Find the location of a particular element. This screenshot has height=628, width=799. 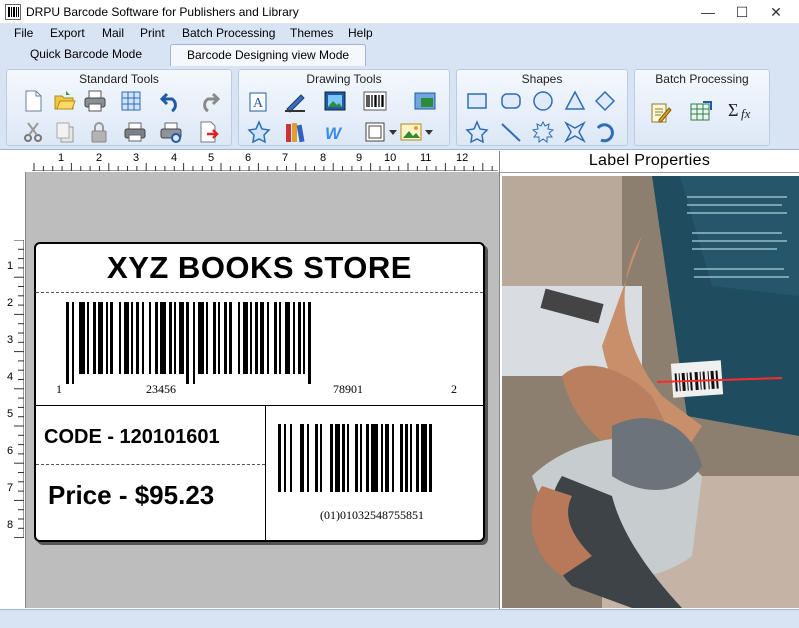

export-icon is located at coordinates (209, 132).